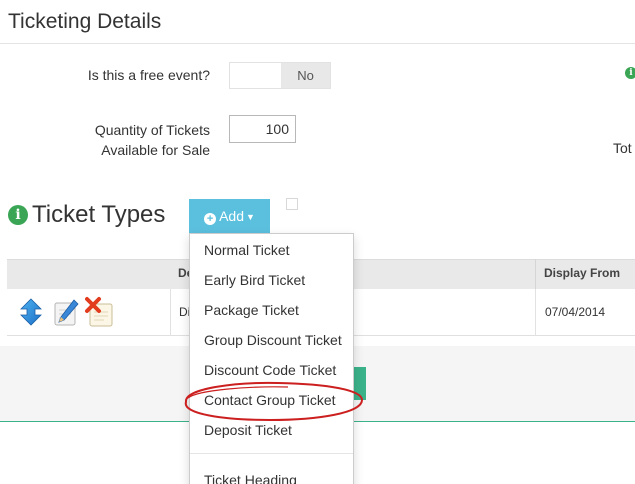  I want to click on title-divider, so click(317, 43).